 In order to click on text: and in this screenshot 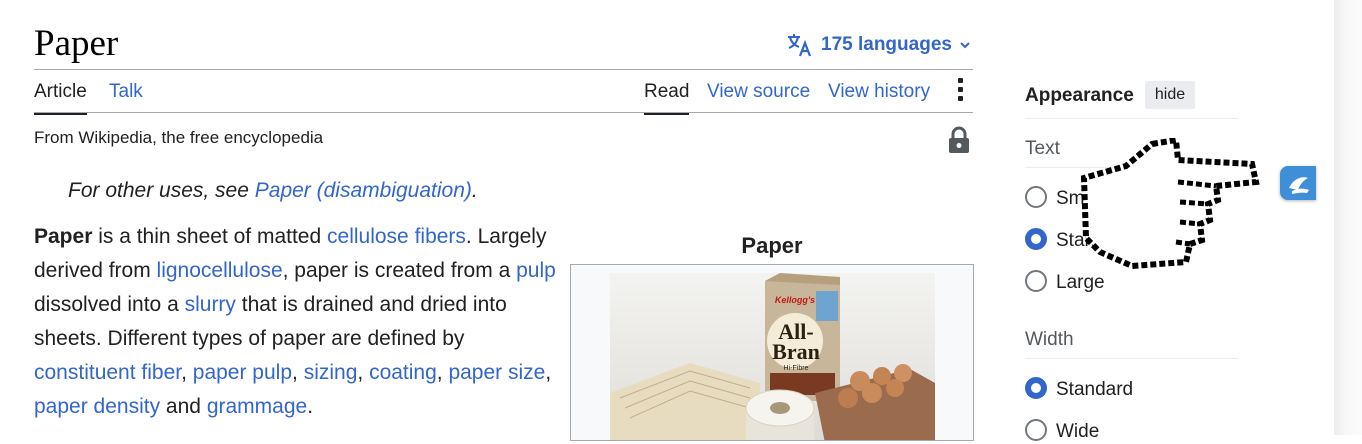, I will do `click(183, 406)`.